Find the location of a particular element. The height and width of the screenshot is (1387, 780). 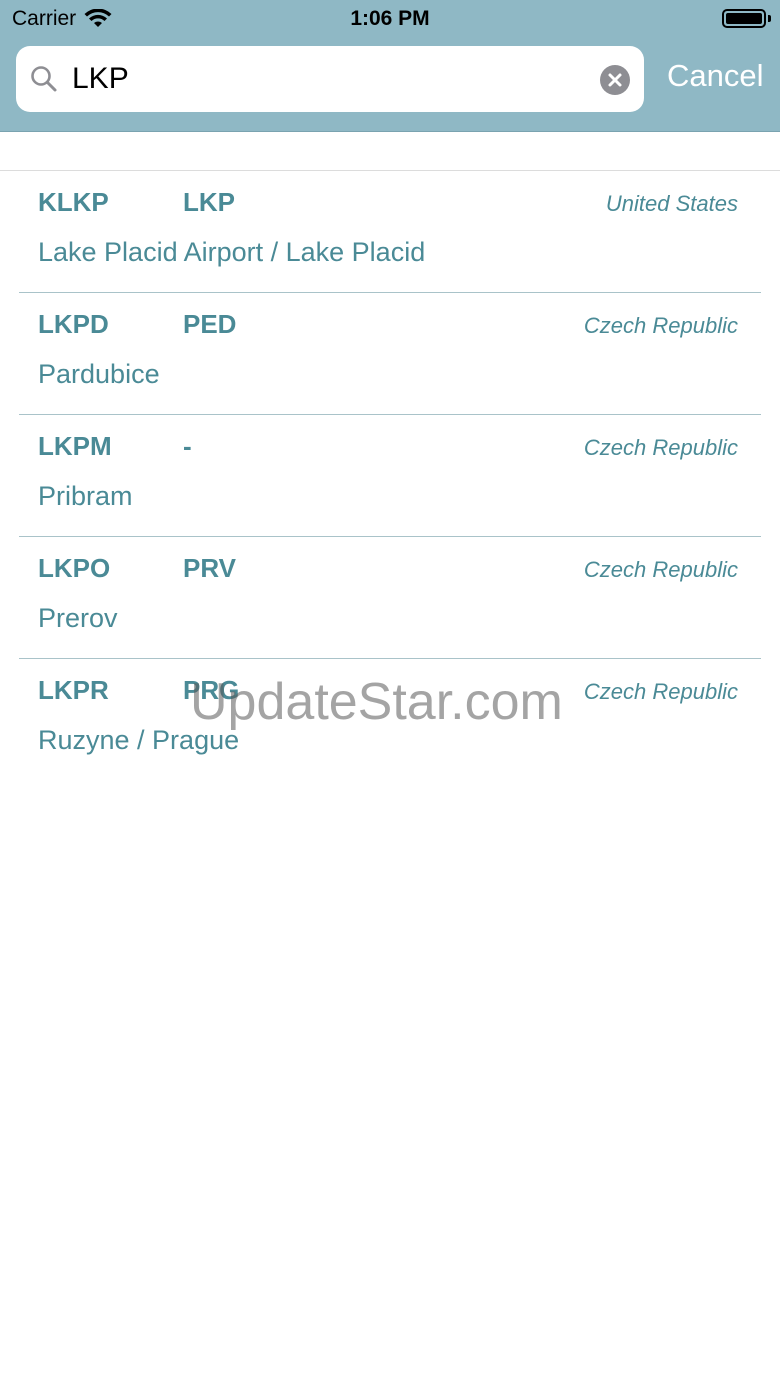

clear-x-glyph is located at coordinates (615, 80).